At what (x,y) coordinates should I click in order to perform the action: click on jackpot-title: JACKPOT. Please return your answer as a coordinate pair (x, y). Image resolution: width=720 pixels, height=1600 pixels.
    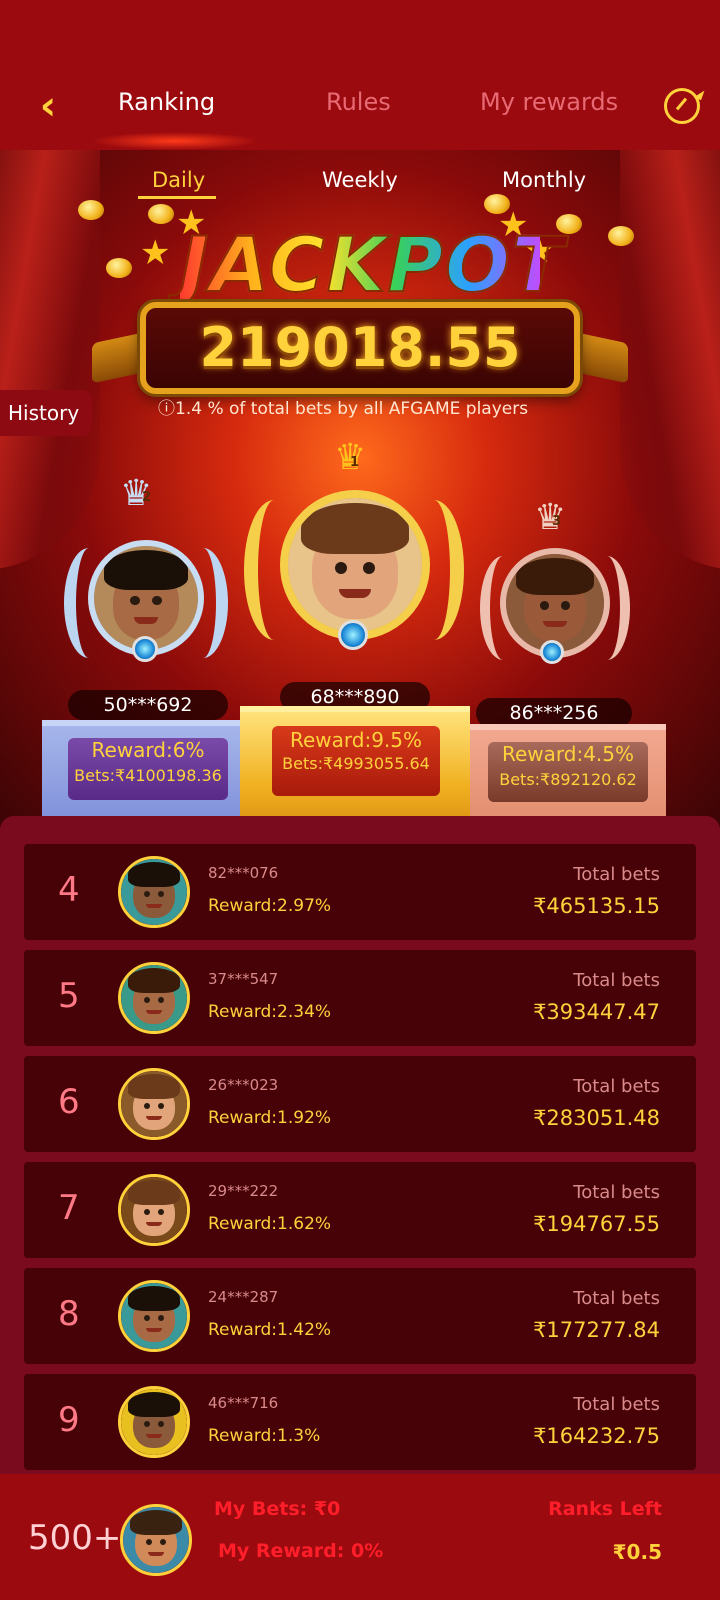
    Looking at the image, I should click on (372, 264).